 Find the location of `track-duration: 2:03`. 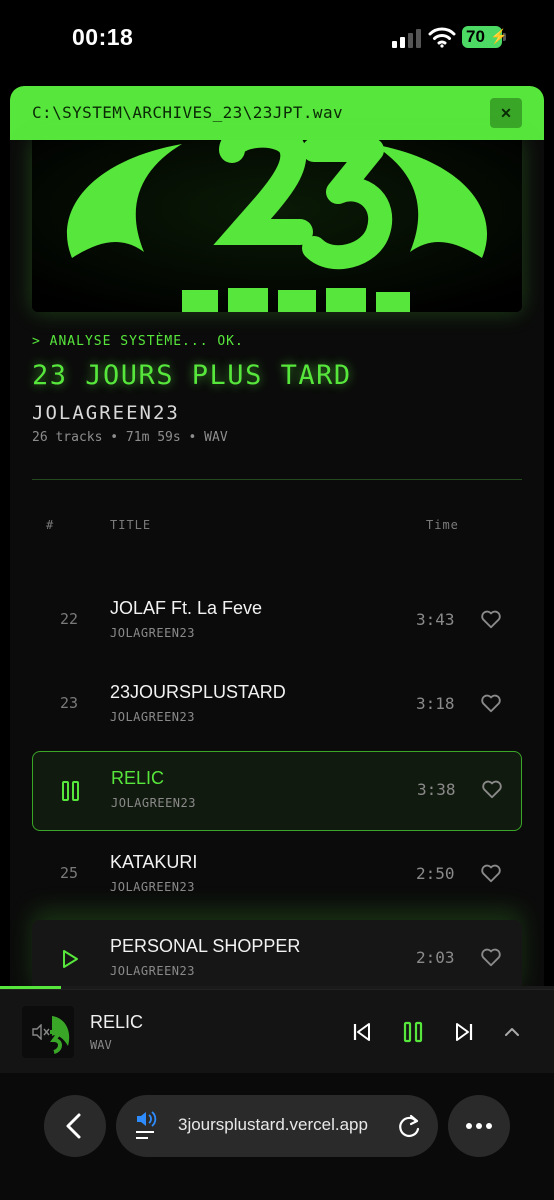

track-duration: 2:03 is located at coordinates (435, 957).